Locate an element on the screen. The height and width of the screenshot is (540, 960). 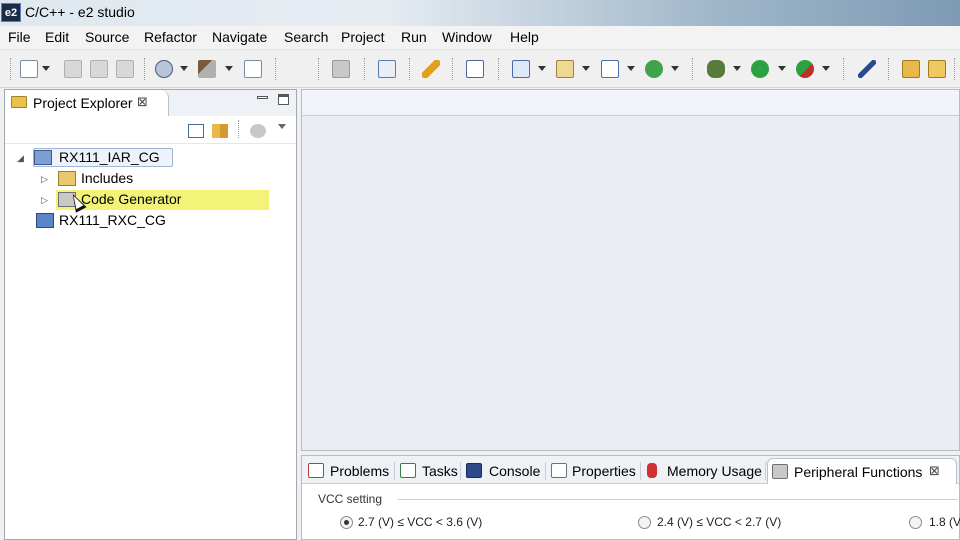
target-dropdown-arrow-icon is located at coordinates (184, 68).